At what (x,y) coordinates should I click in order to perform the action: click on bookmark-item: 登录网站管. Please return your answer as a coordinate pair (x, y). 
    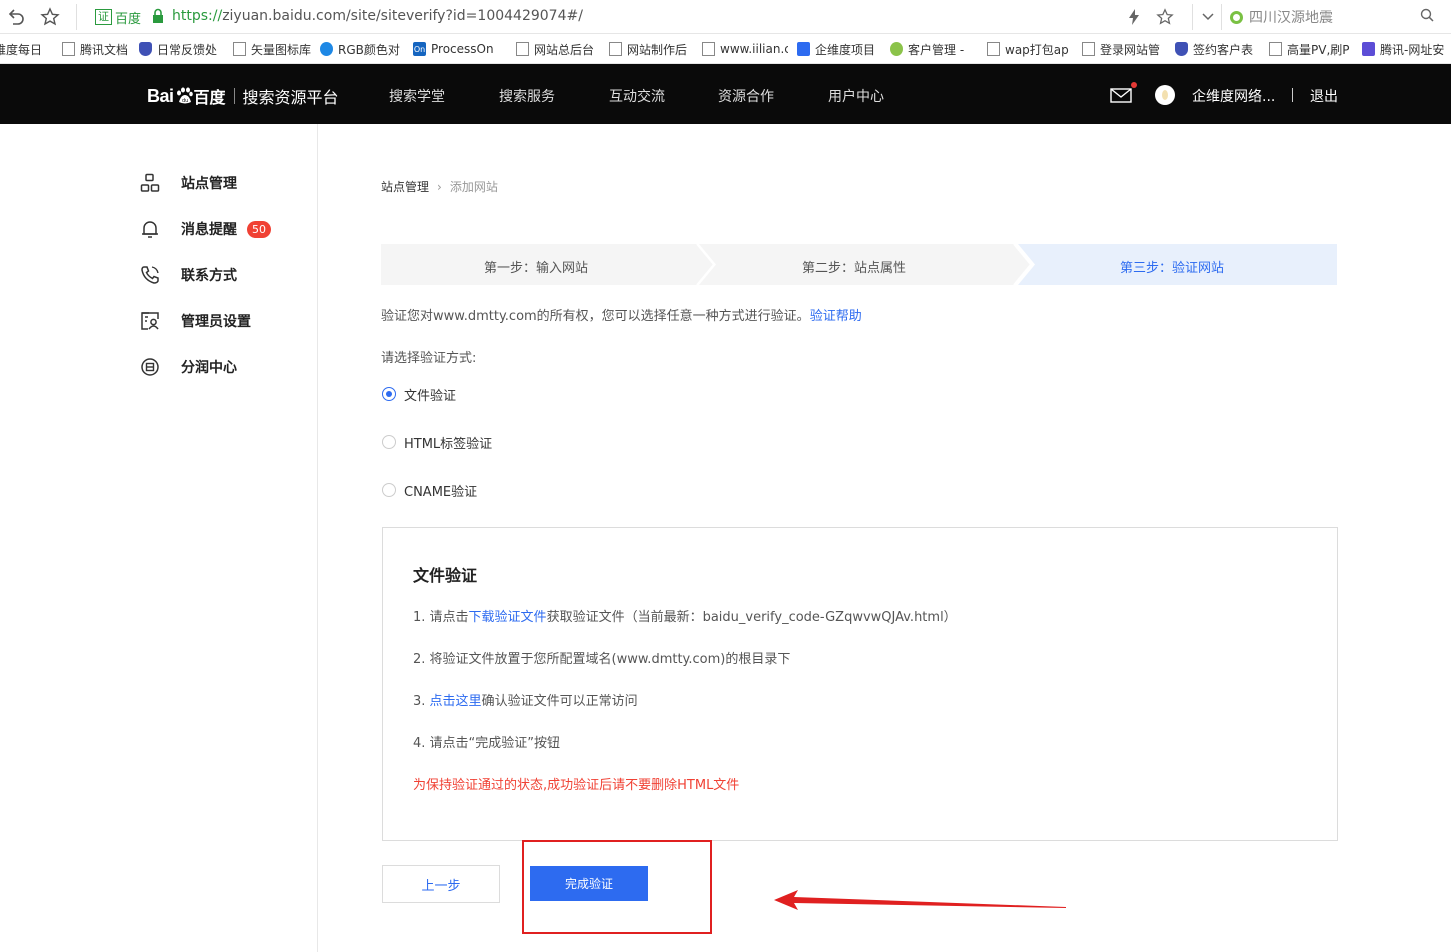
    Looking at the image, I should click on (1123, 49).